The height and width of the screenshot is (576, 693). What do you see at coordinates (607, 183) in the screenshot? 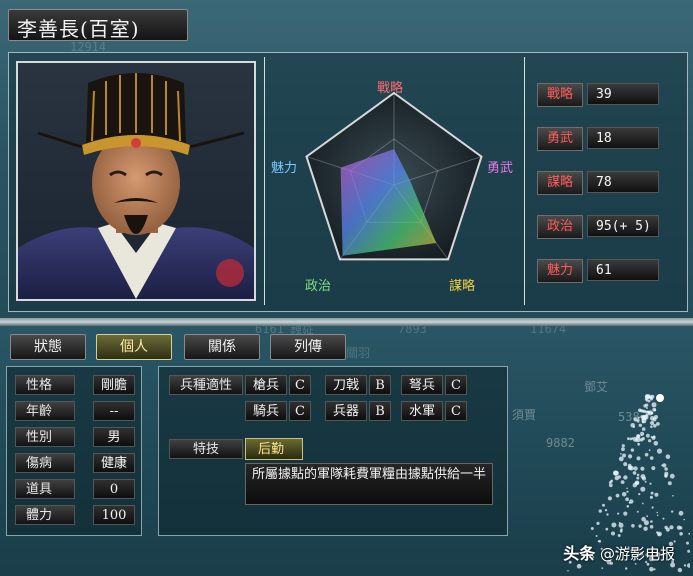
I see `stat-row-tactics: 謀略 78` at bounding box center [607, 183].